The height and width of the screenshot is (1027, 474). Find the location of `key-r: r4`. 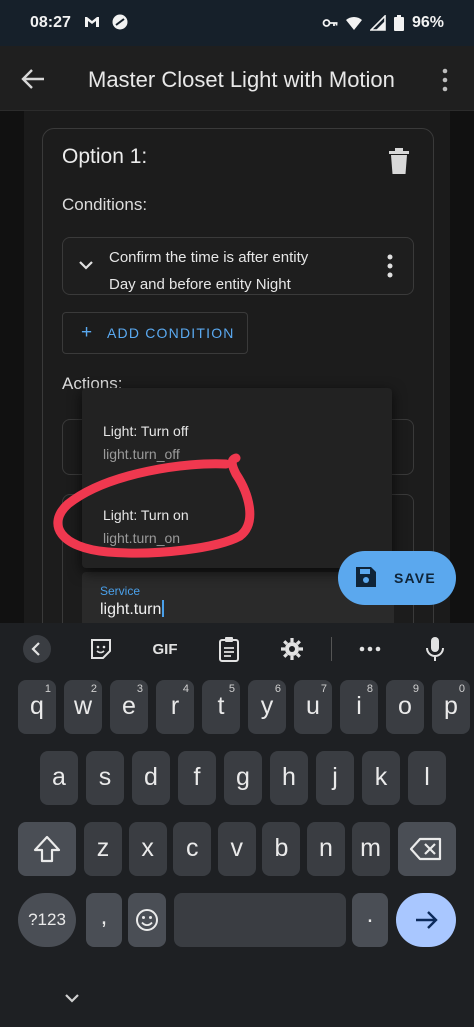

key-r: r4 is located at coordinates (175, 707).